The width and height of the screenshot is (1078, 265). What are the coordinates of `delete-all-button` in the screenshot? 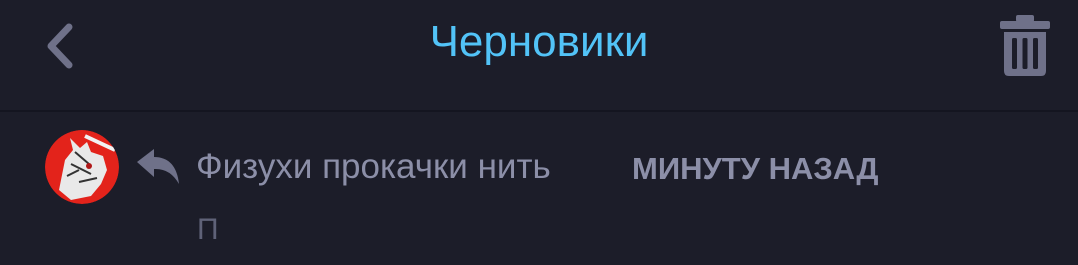 It's located at (1025, 45).